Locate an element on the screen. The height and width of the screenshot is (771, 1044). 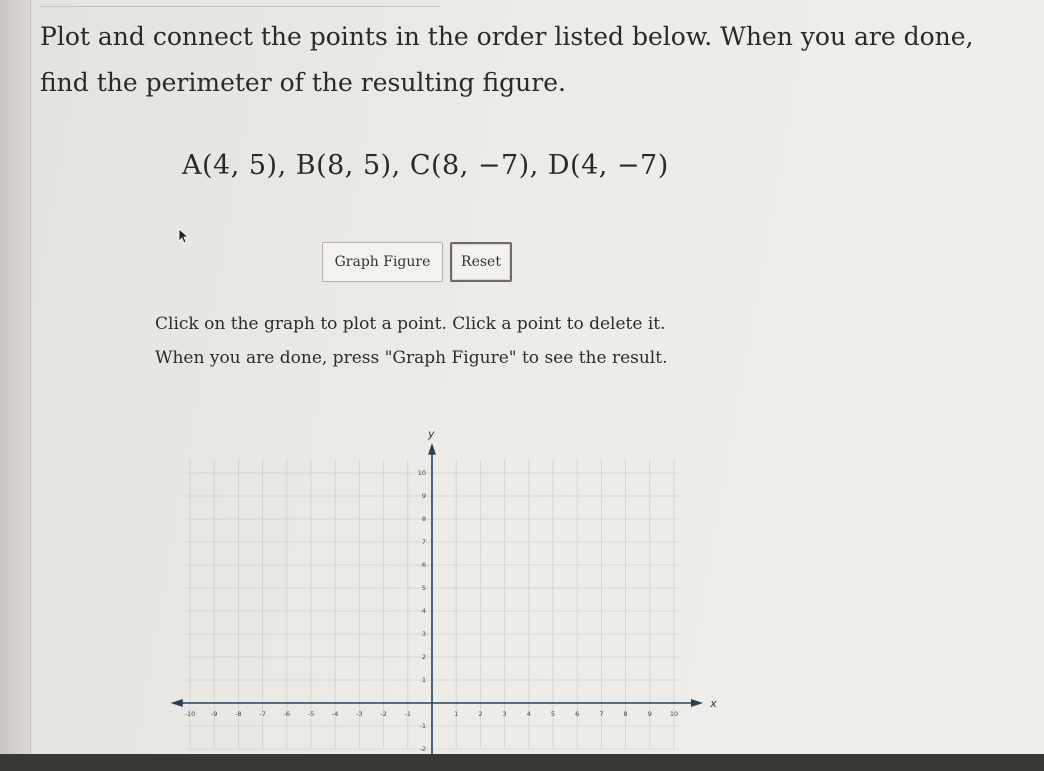
x-tick-label: -7 is located at coordinates (262, 714).